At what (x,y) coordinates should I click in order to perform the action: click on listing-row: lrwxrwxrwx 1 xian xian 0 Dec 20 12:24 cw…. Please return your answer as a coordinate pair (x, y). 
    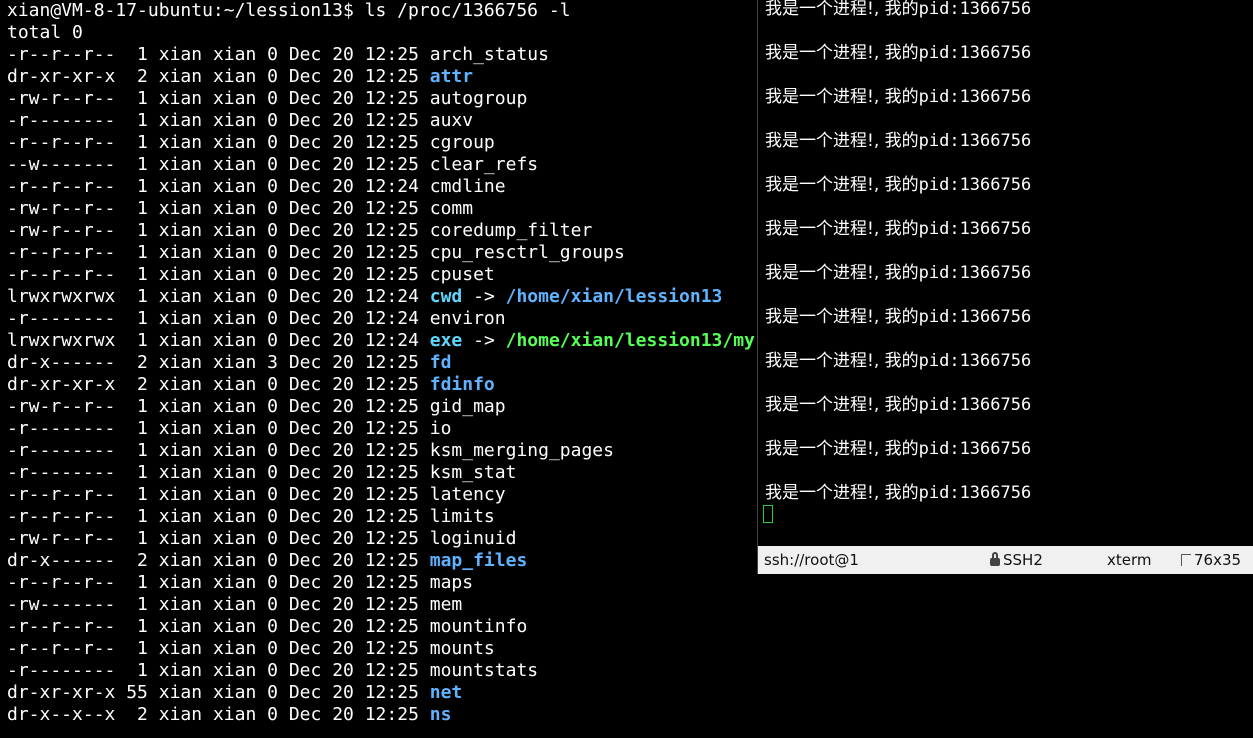
    Looking at the image, I should click on (364, 297).